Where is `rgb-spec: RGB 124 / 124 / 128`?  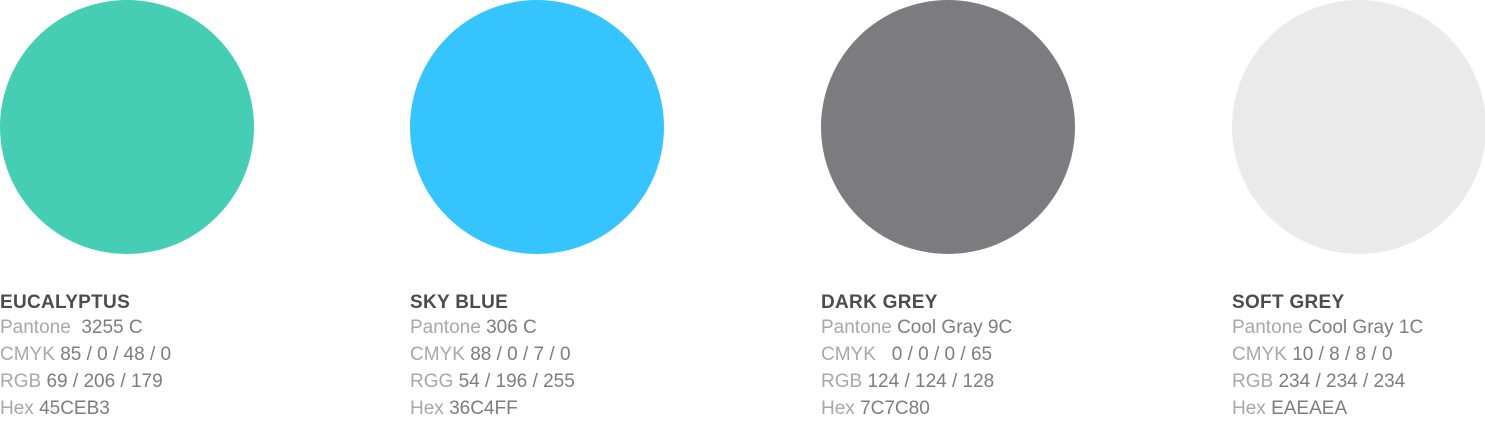
rgb-spec: RGB 124 / 124 / 128 is located at coordinates (948, 381).